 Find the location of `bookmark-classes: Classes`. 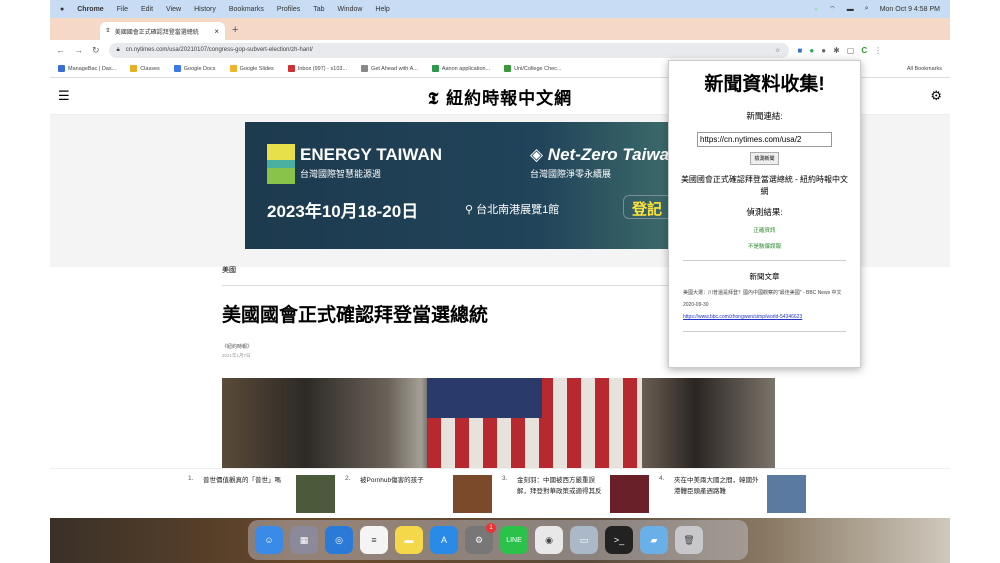

bookmark-classes: Classes is located at coordinates (145, 68).